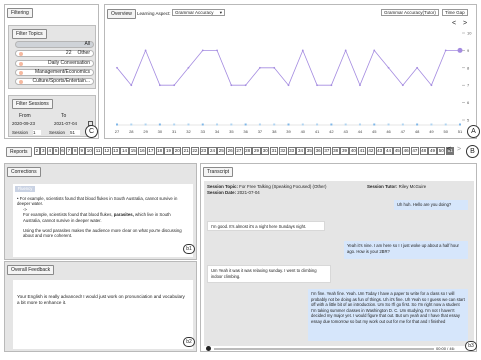  Describe the element at coordinates (37, 132) in the screenshot. I see `session-from-value: 1` at that location.